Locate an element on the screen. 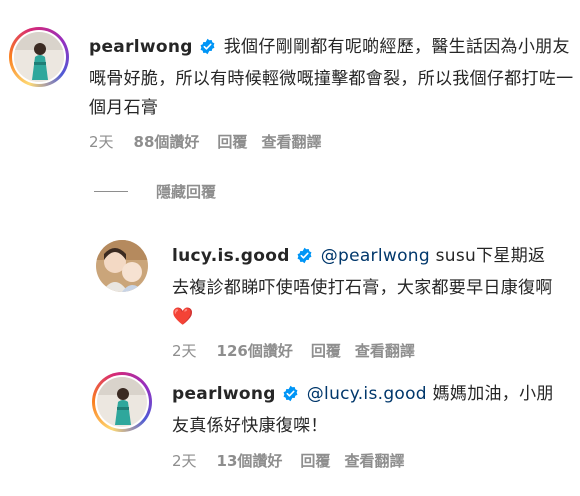  username: lucy.is.good is located at coordinates (231, 256).